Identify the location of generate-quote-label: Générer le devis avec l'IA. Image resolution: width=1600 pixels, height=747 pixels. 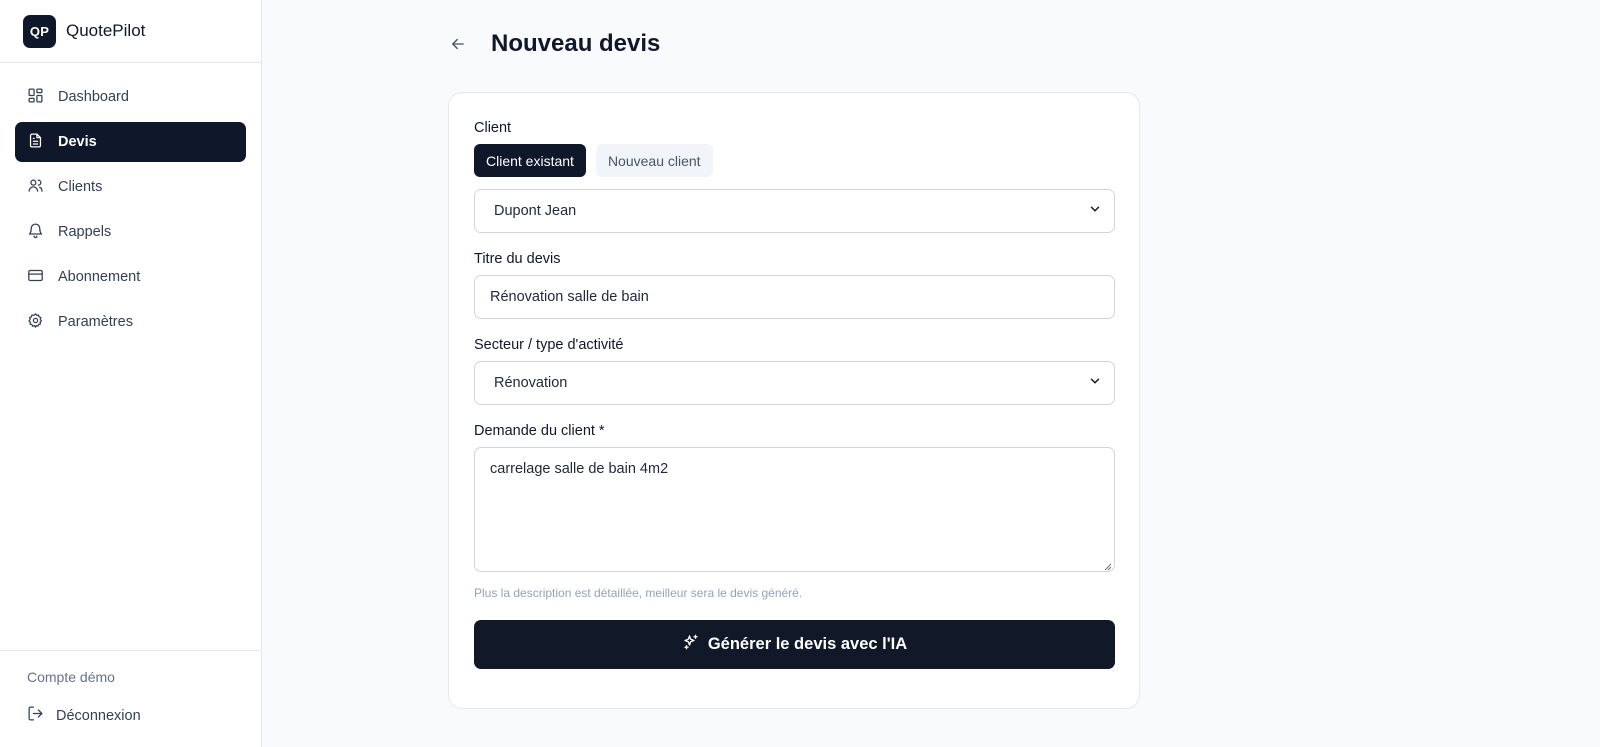
(807, 644).